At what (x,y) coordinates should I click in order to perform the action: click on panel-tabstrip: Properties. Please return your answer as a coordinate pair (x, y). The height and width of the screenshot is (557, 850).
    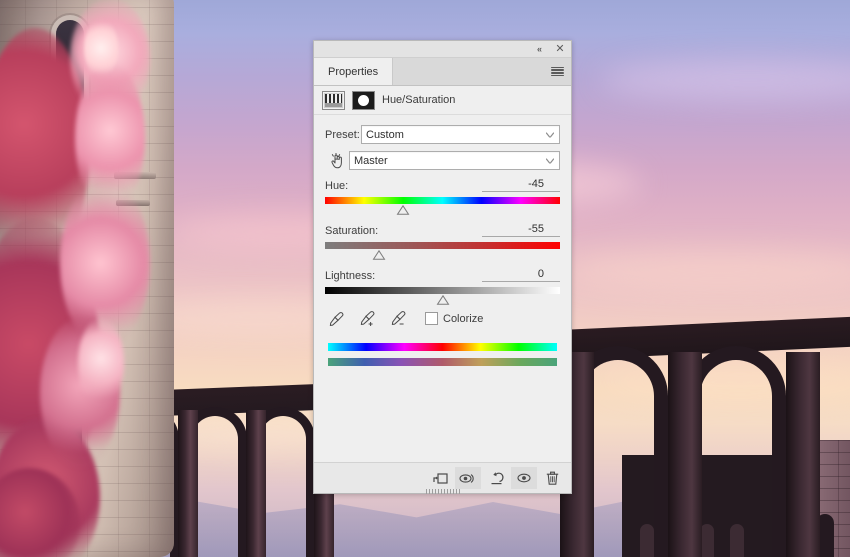
    Looking at the image, I should click on (442, 72).